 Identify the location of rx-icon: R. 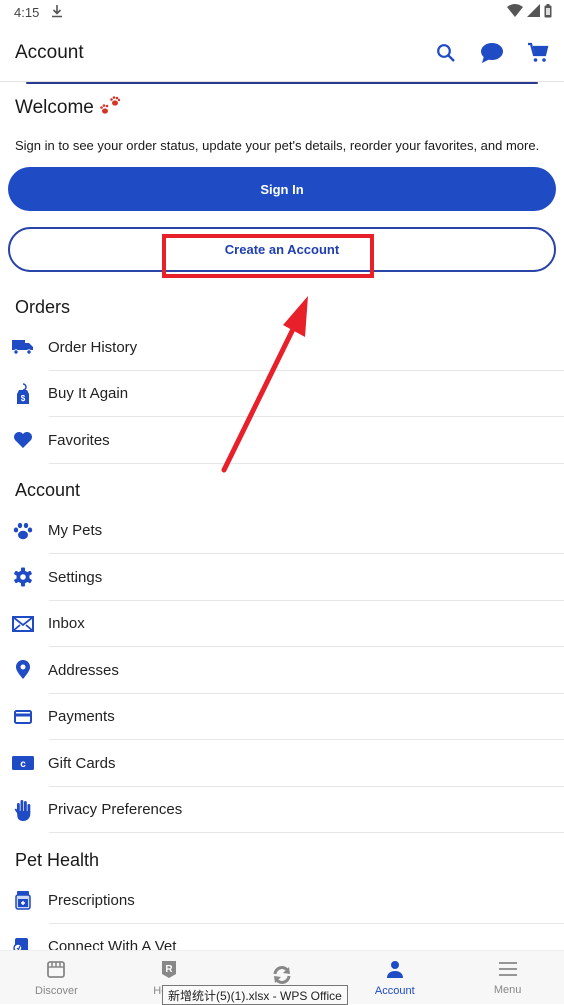
(169, 970).